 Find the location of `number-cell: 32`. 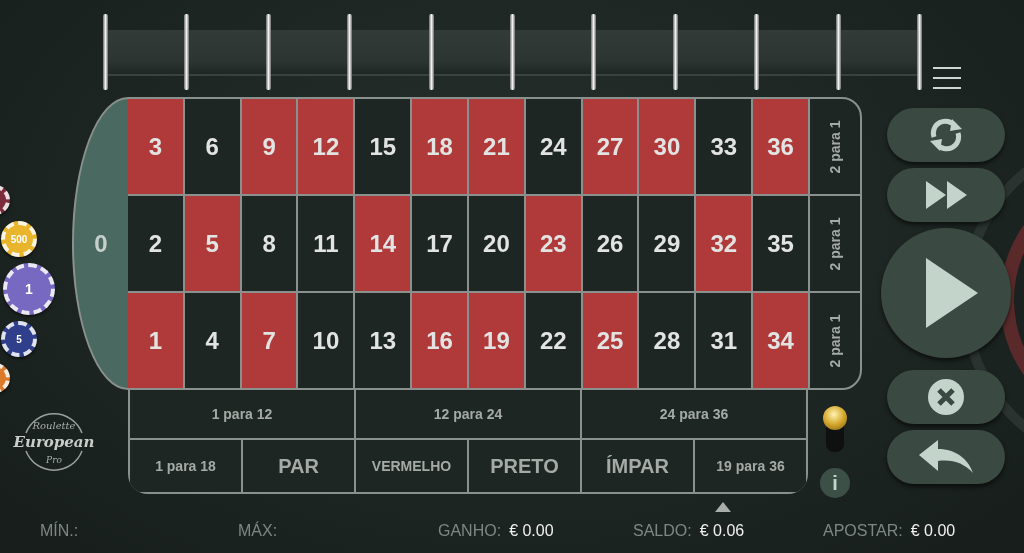

number-cell: 32 is located at coordinates (724, 243).